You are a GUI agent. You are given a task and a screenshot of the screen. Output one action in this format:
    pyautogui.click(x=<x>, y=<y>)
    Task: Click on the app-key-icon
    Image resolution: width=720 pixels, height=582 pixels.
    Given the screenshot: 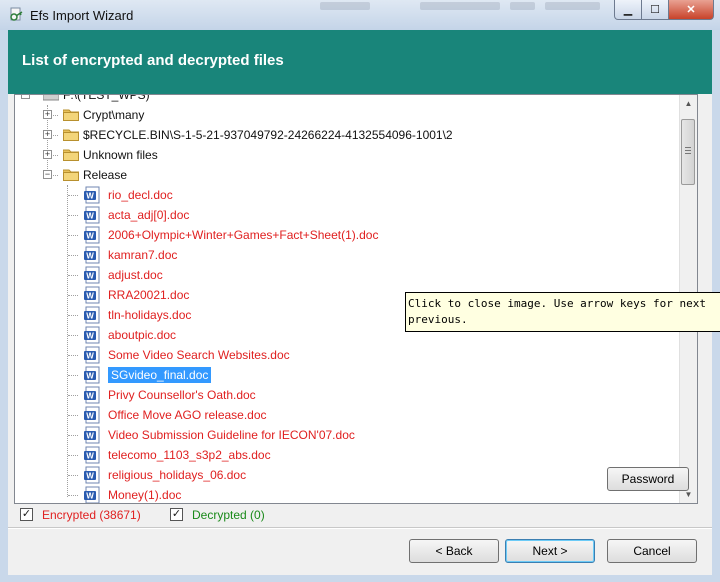 What is the action you would take?
    pyautogui.click(x=16, y=14)
    